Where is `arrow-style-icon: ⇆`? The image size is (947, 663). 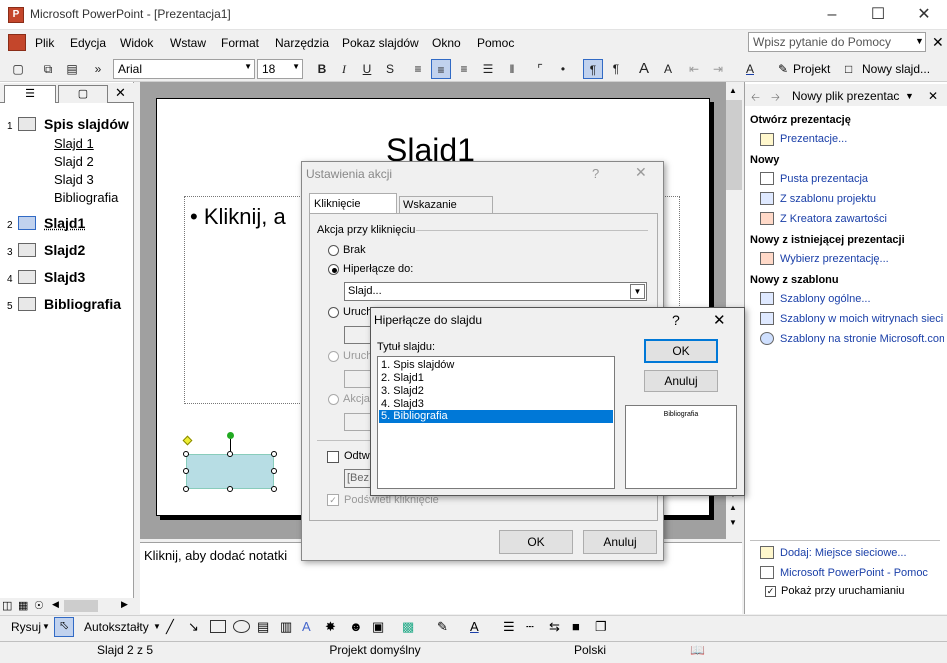
arrow-style-icon: ⇆ is located at coordinates (554, 627).